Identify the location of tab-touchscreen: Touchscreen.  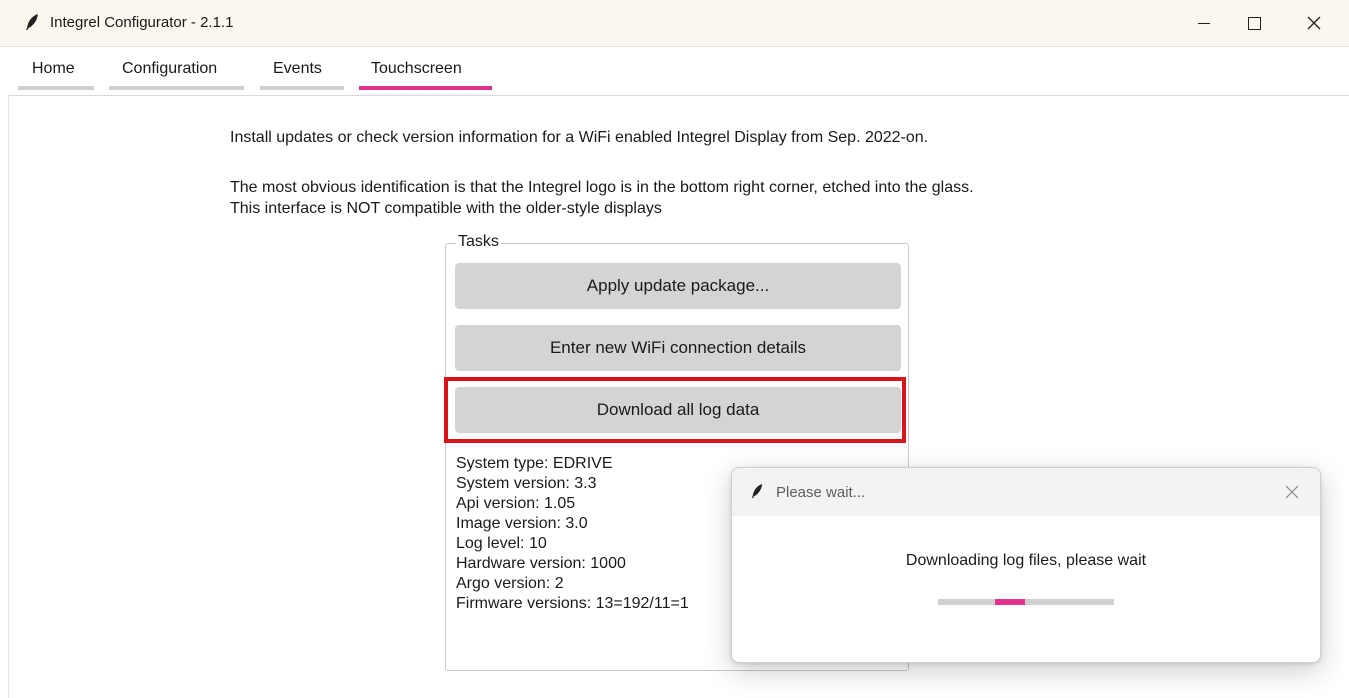
(416, 69).